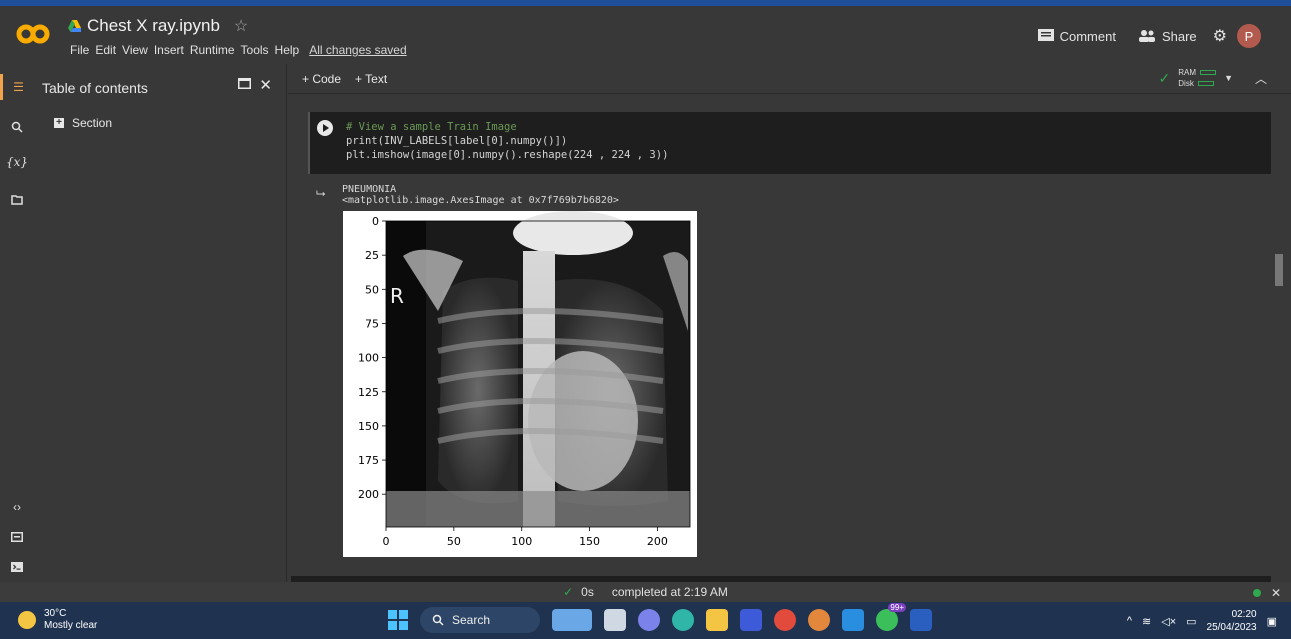  Describe the element at coordinates (525, 537) in the screenshot. I see `x-axis-ticks: 0 50 100 150 200` at that location.